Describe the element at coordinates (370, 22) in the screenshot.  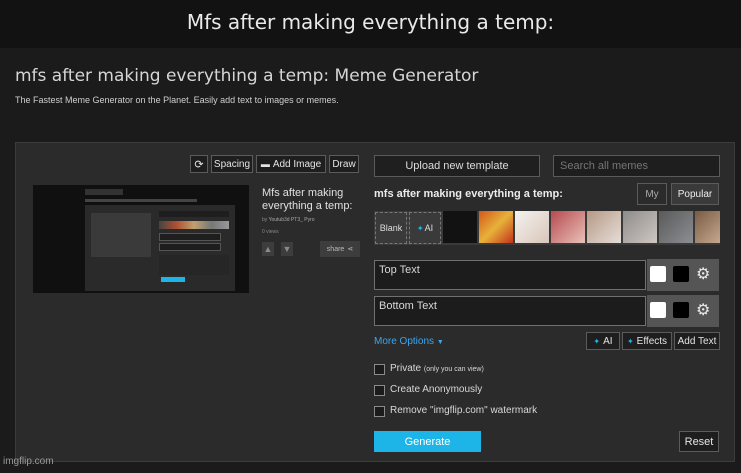
I see `meme-caption: Mfs after making everything a temp:` at that location.